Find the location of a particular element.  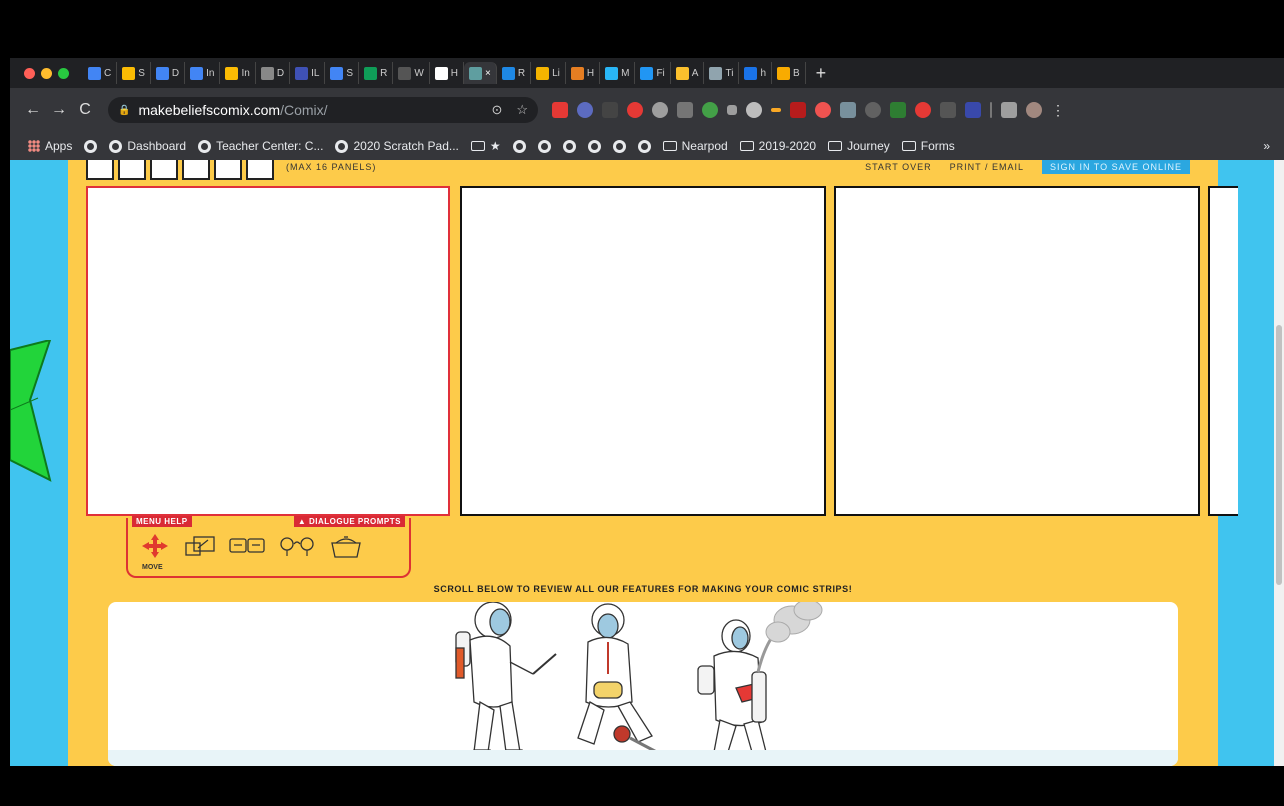

bookmark-item: 2019-2020 is located at coordinates (777, 146).